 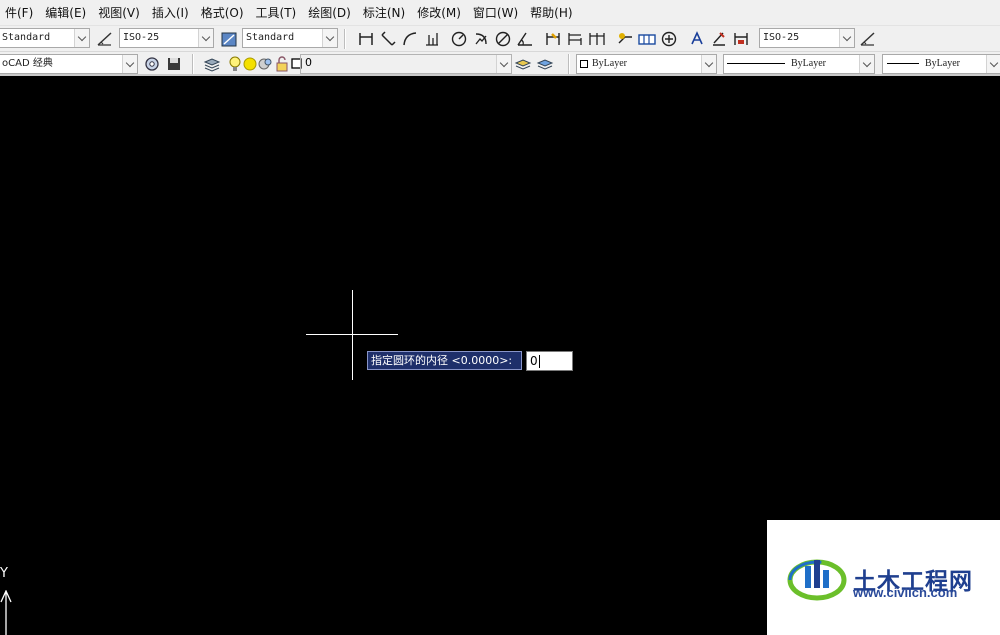 I want to click on linetype-preview, so click(x=756, y=64).